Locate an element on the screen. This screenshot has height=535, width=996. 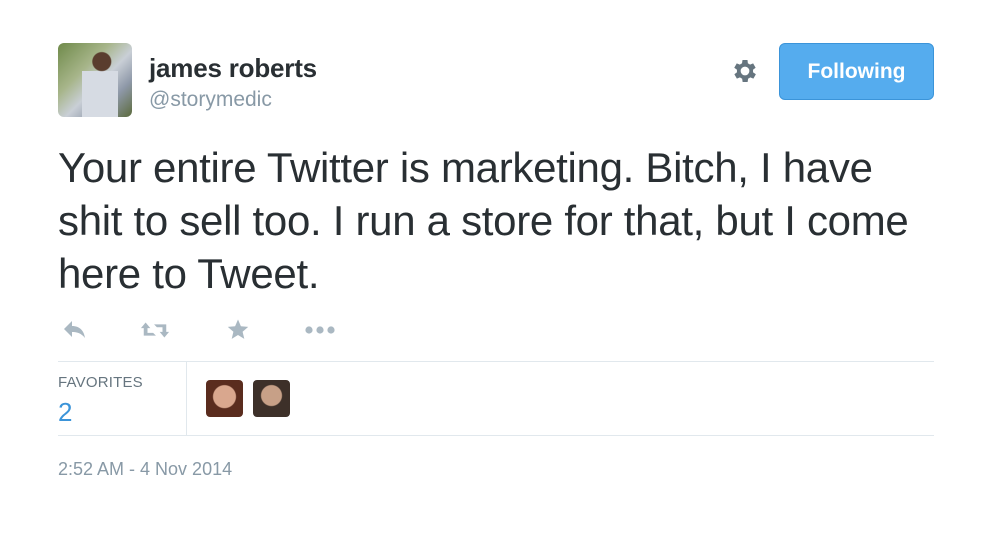
user-display-name: james roberts is located at coordinates (233, 68).